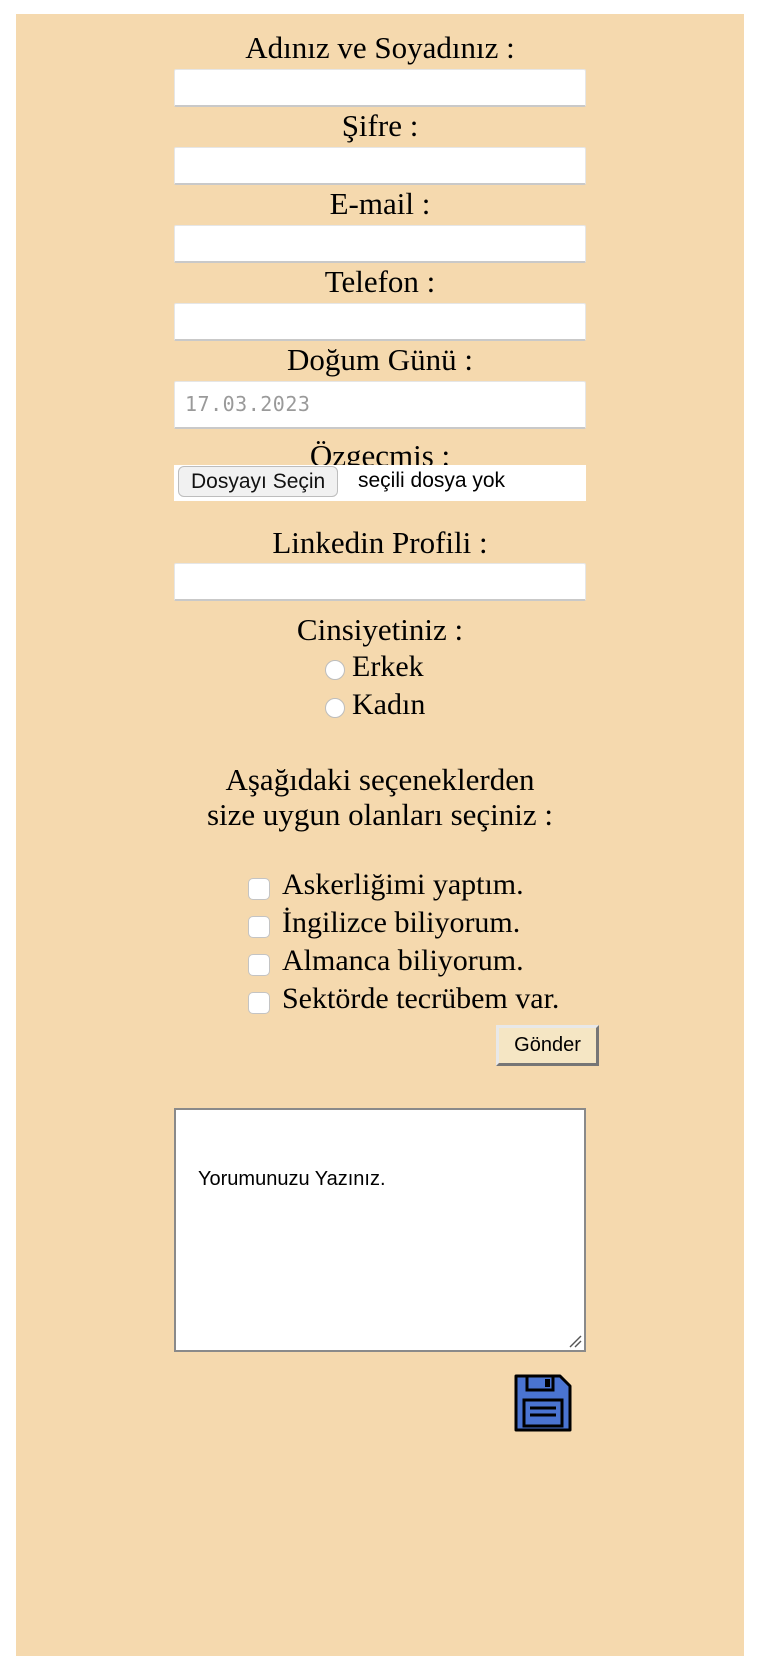  I want to click on name-label: Adınız ve Soyadınız :, so click(380, 47).